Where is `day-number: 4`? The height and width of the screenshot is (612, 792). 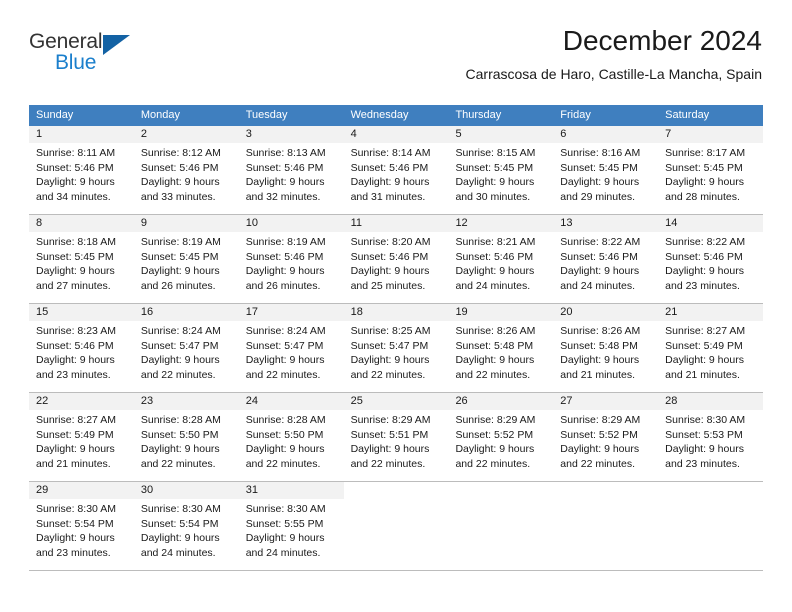 day-number: 4 is located at coordinates (396, 134).